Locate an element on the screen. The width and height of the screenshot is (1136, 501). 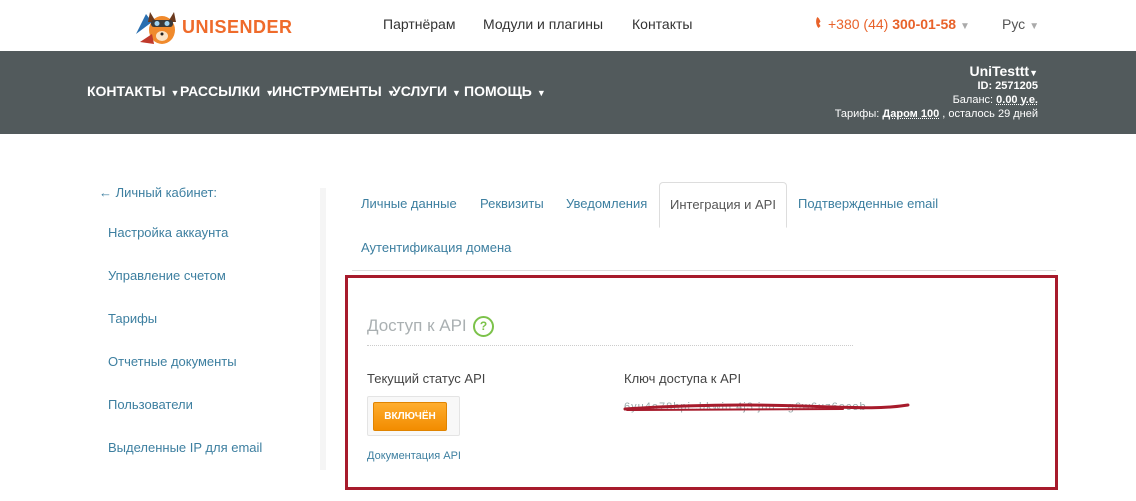
tab-integration-api: Интеграция и API is located at coordinates (723, 205).